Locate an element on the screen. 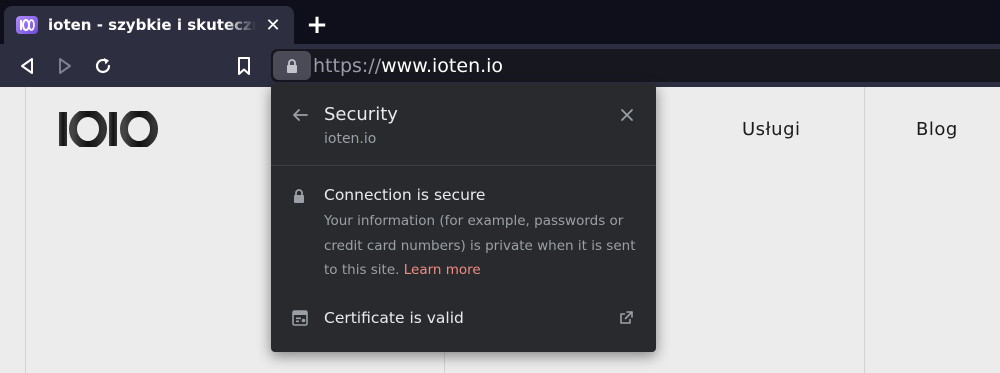 The image size is (1000, 373). ioten-logo-icon is located at coordinates (109, 130).